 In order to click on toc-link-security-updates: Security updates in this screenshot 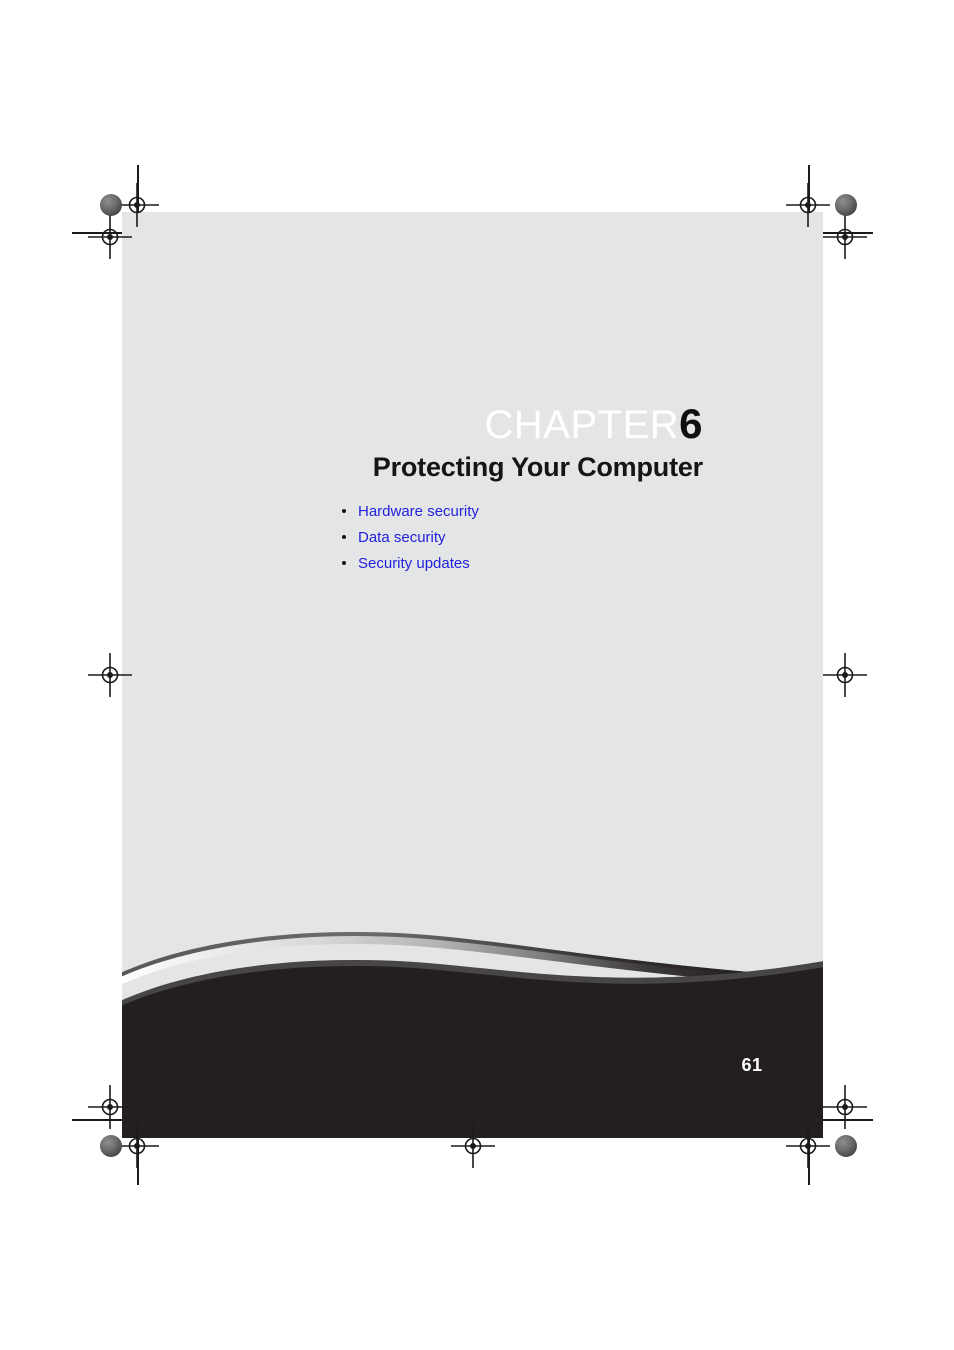, I will do `click(414, 563)`.